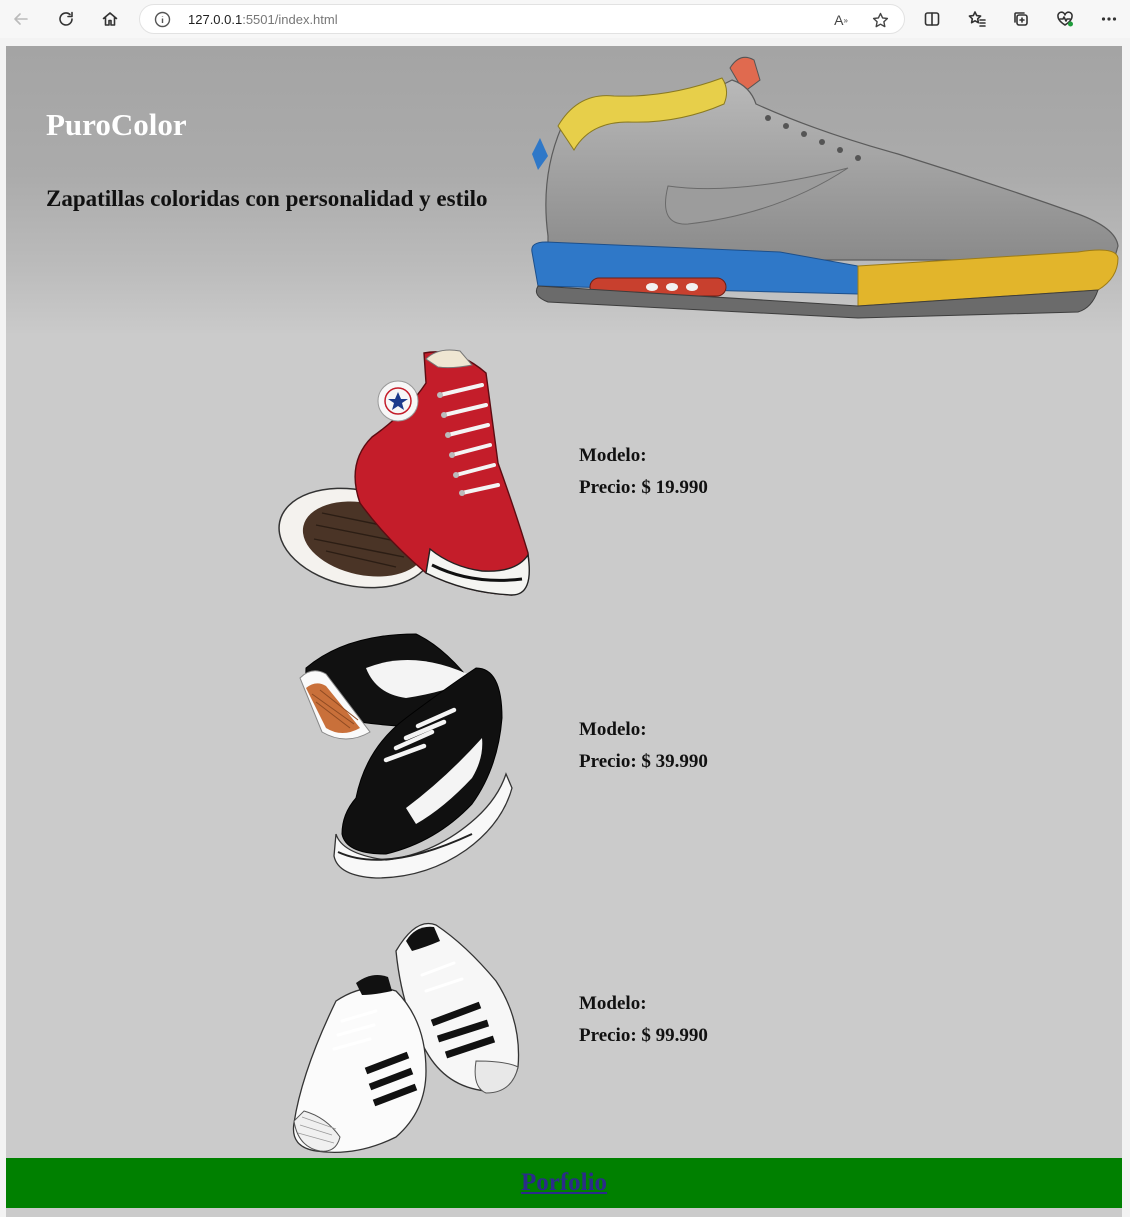  Describe the element at coordinates (162, 19) in the screenshot. I see `info-icon` at that location.